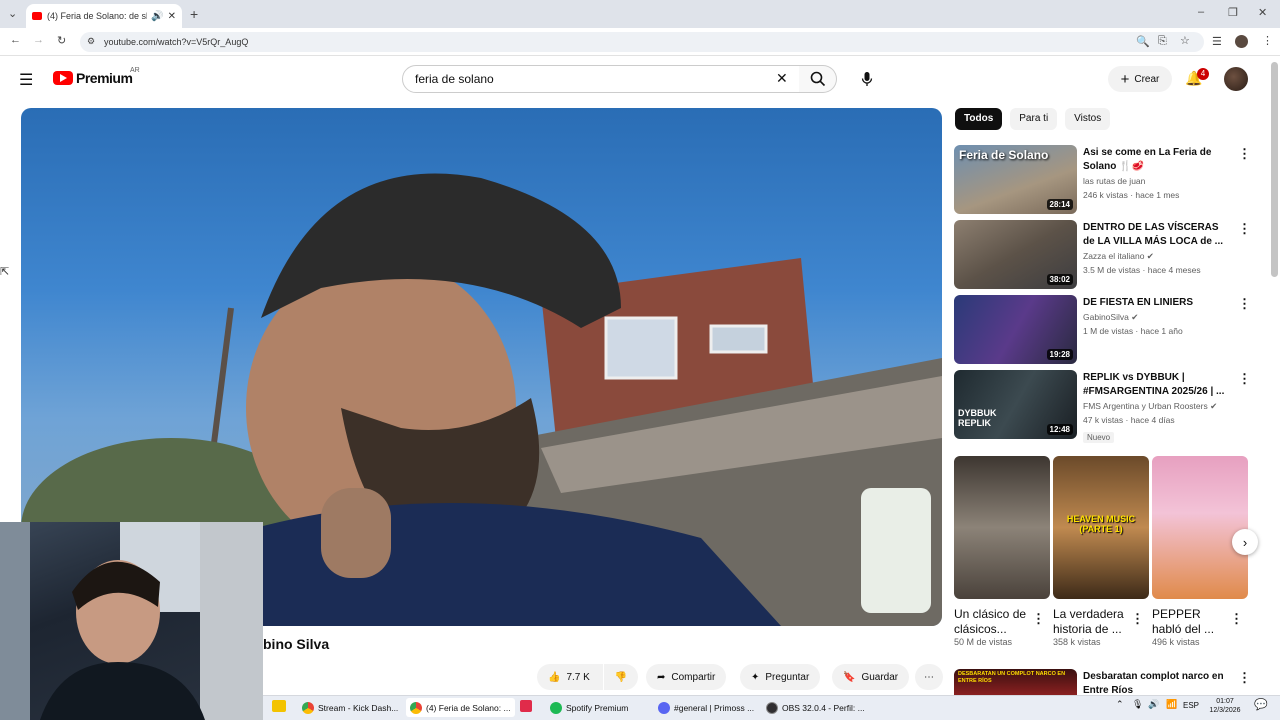  I want to click on hamburger-menu-icon: ☰, so click(26, 80).